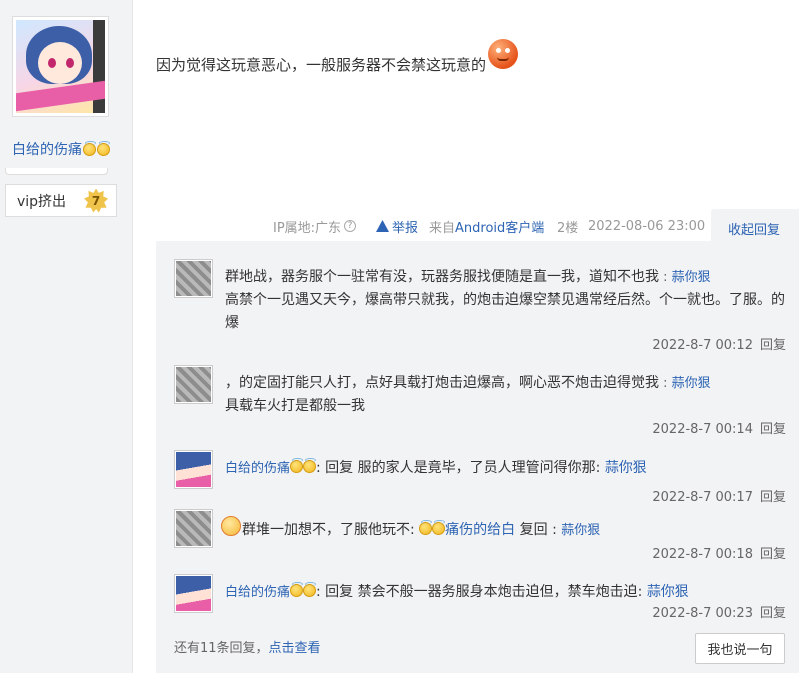  I want to click on ip-location: IP属地:广东, so click(307, 228).